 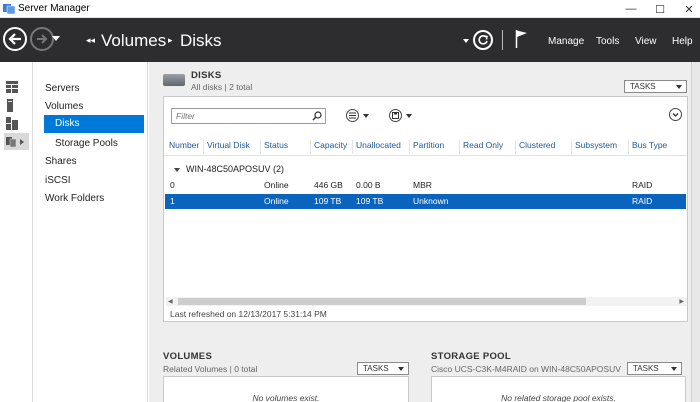 What do you see at coordinates (206, 75) in the screenshot?
I see `disks-section-title: DISKS` at bounding box center [206, 75].